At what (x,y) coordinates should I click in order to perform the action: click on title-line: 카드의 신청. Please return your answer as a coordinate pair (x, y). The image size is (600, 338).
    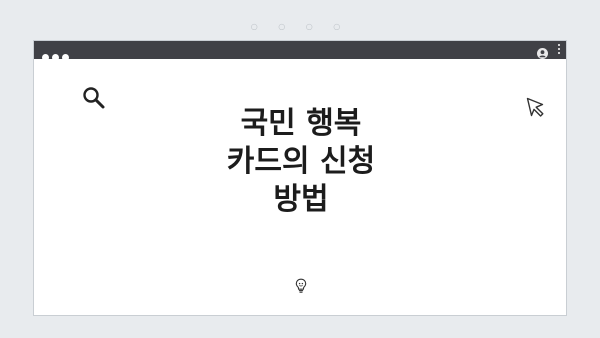
    Looking at the image, I should click on (301, 161).